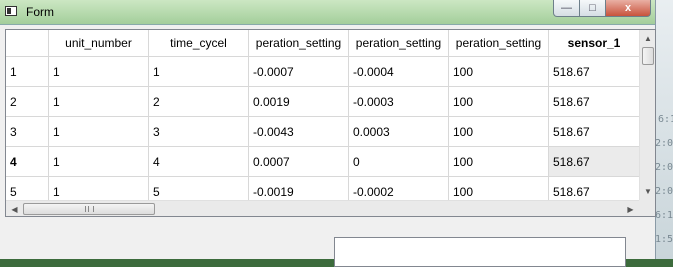  I want to click on horizontal-scroll-thumb, so click(89, 209).